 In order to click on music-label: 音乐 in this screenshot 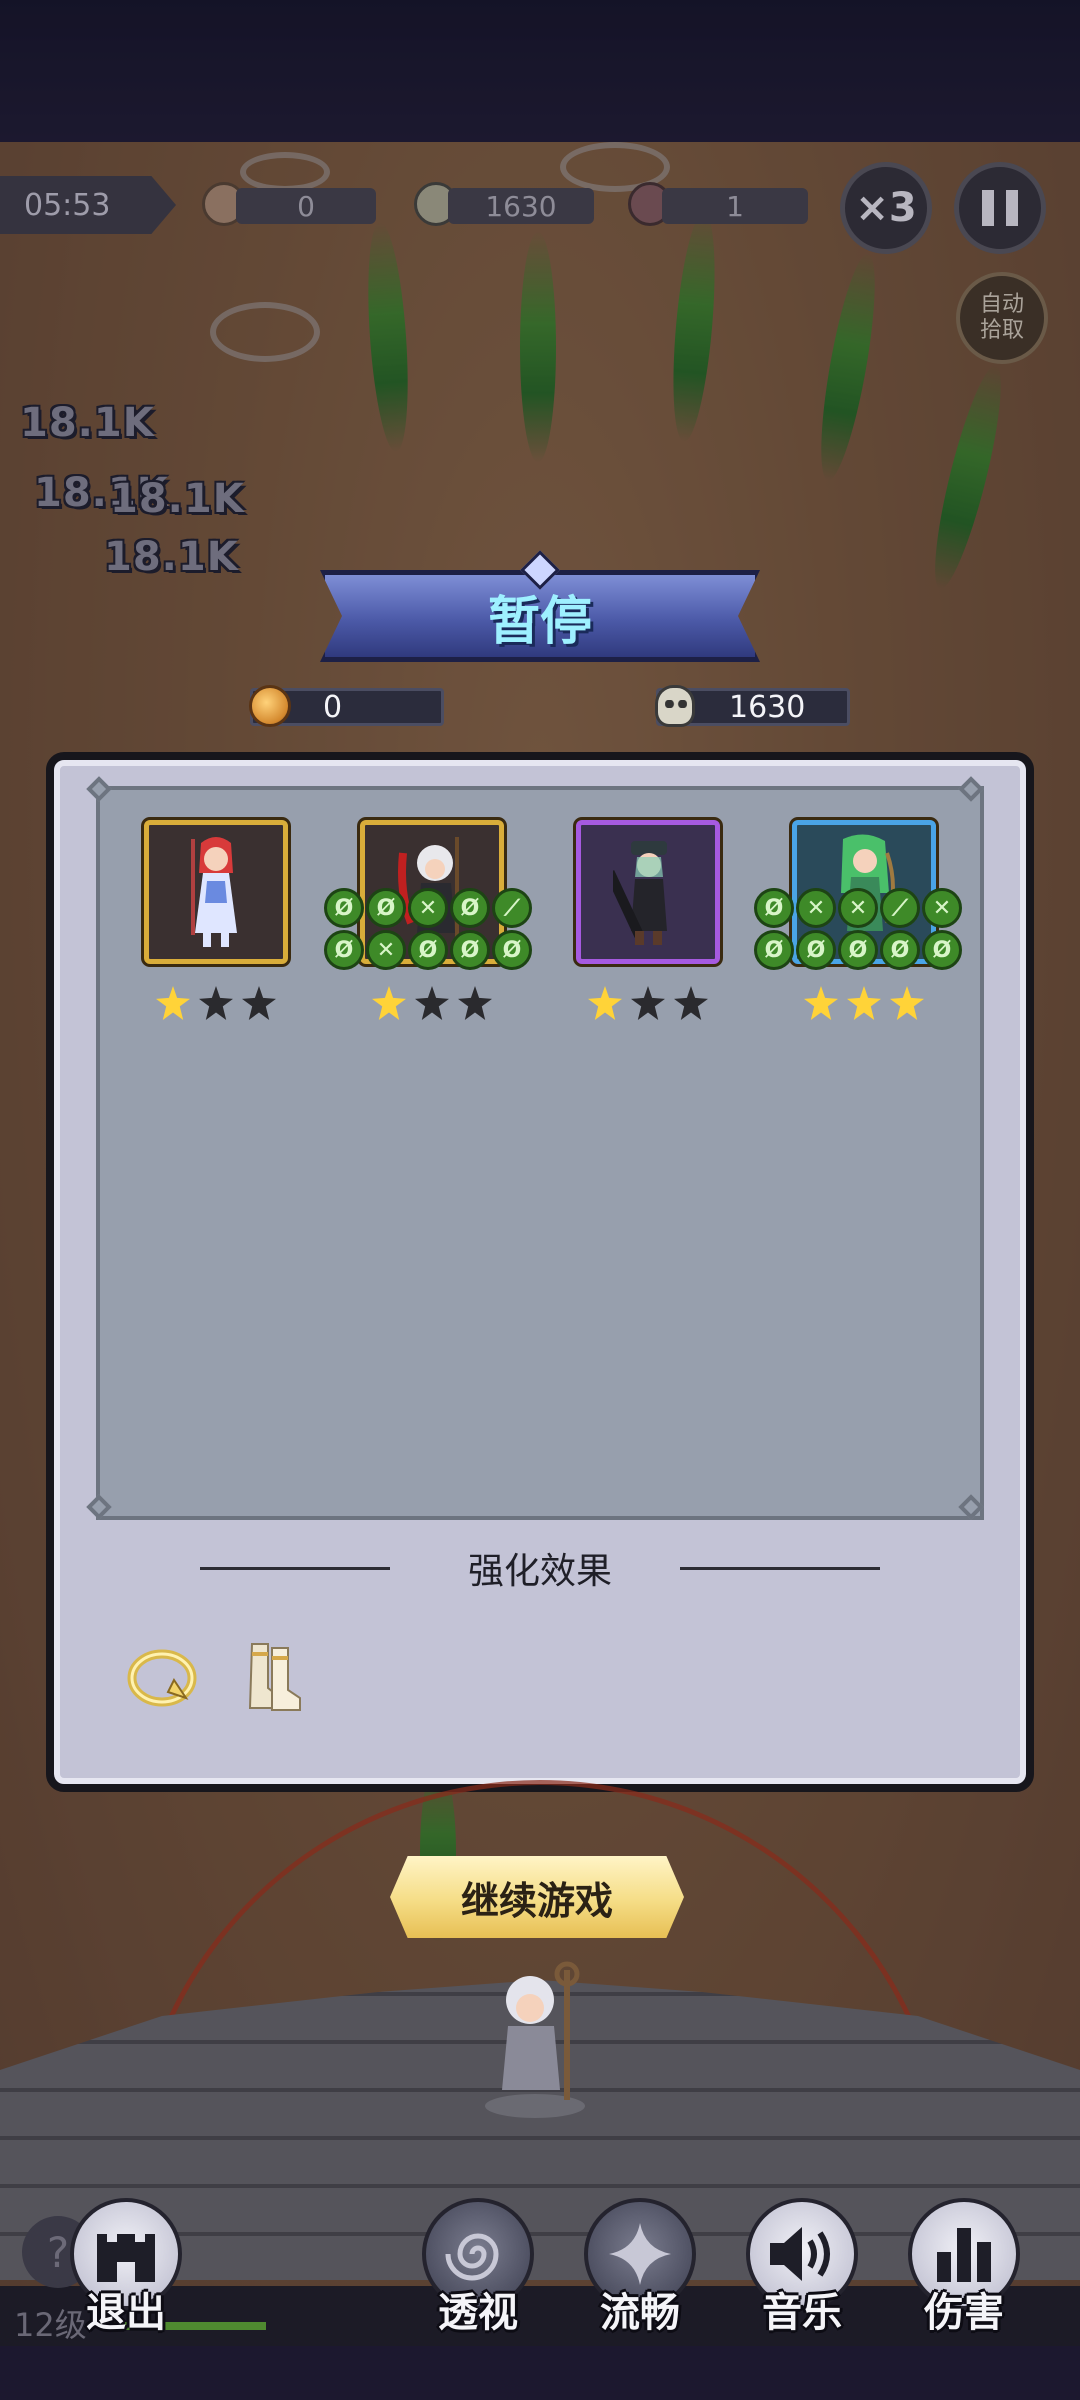, I will do `click(802, 2313)`.